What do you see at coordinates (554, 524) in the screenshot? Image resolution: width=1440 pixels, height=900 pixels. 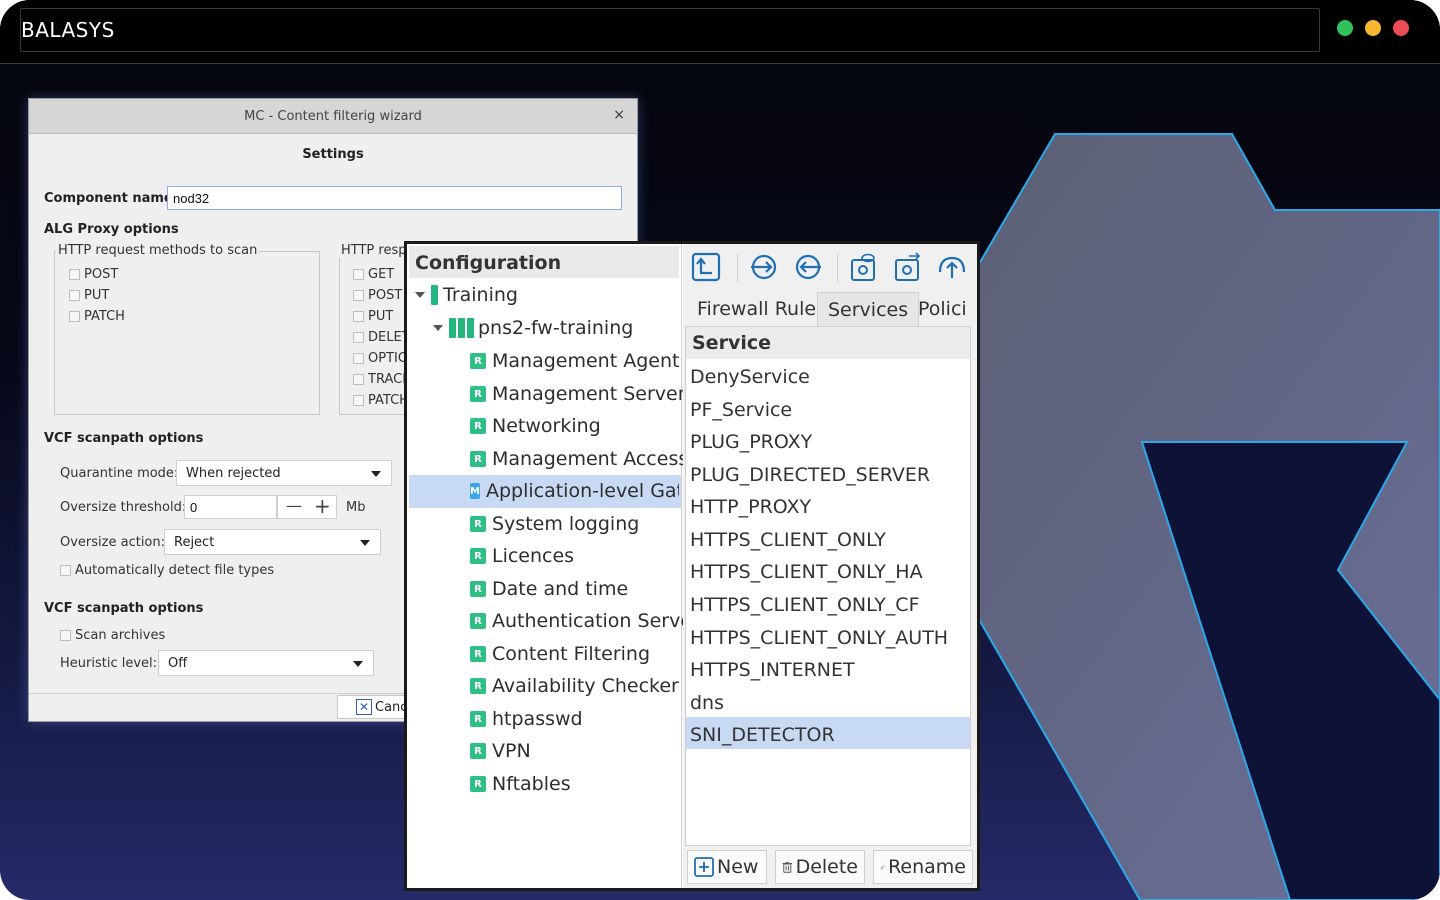 I see `tree-item-system-logging: R System logging` at bounding box center [554, 524].